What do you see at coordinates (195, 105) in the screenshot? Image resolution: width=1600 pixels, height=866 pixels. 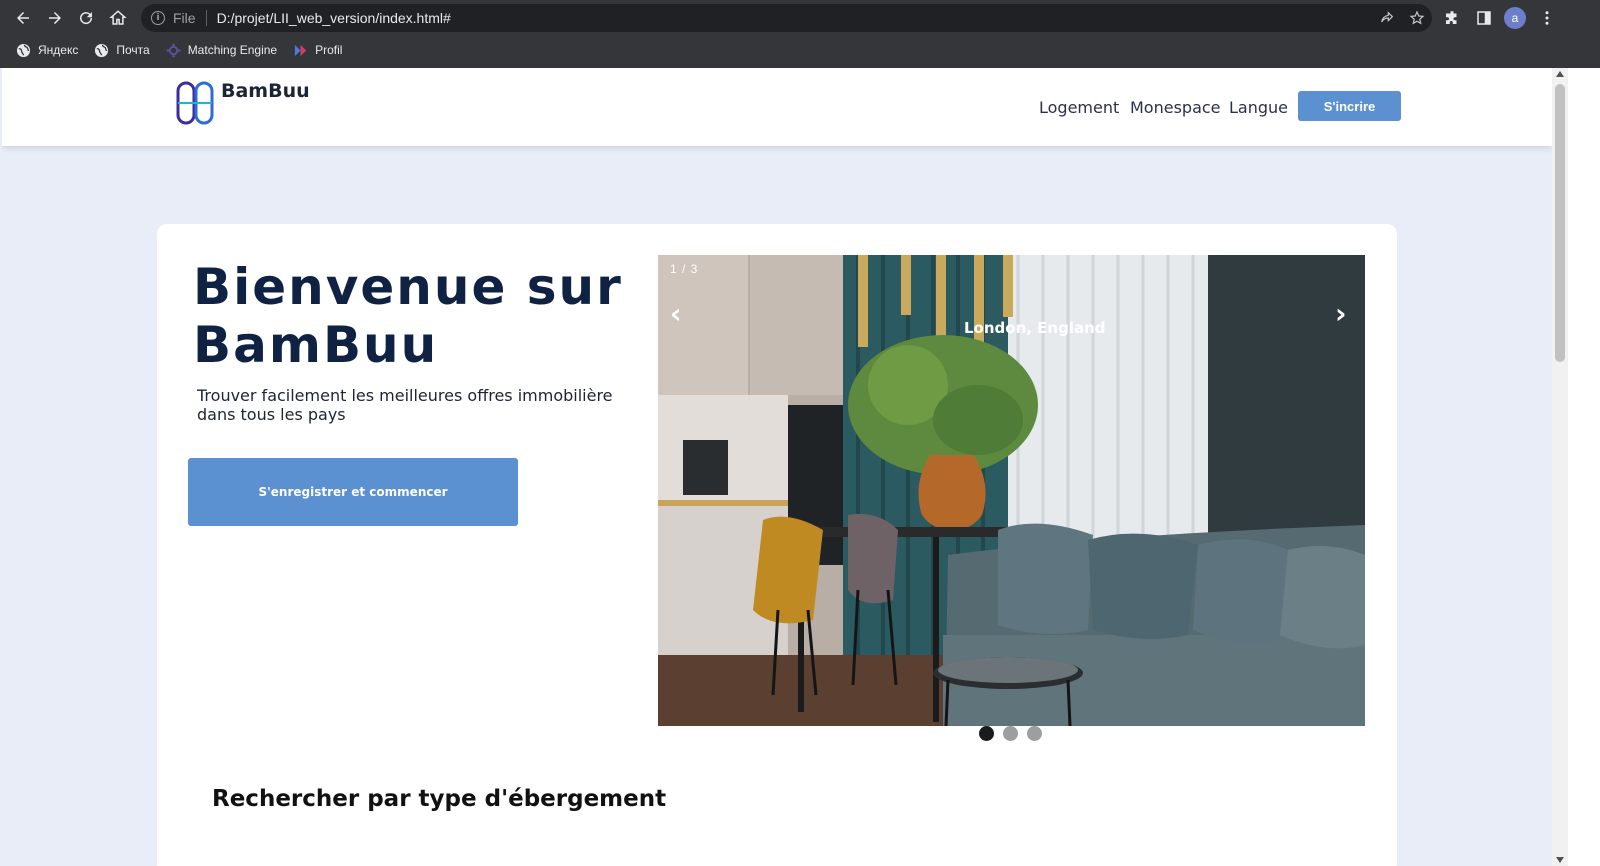 I see `bambuu-logo-icon` at bounding box center [195, 105].